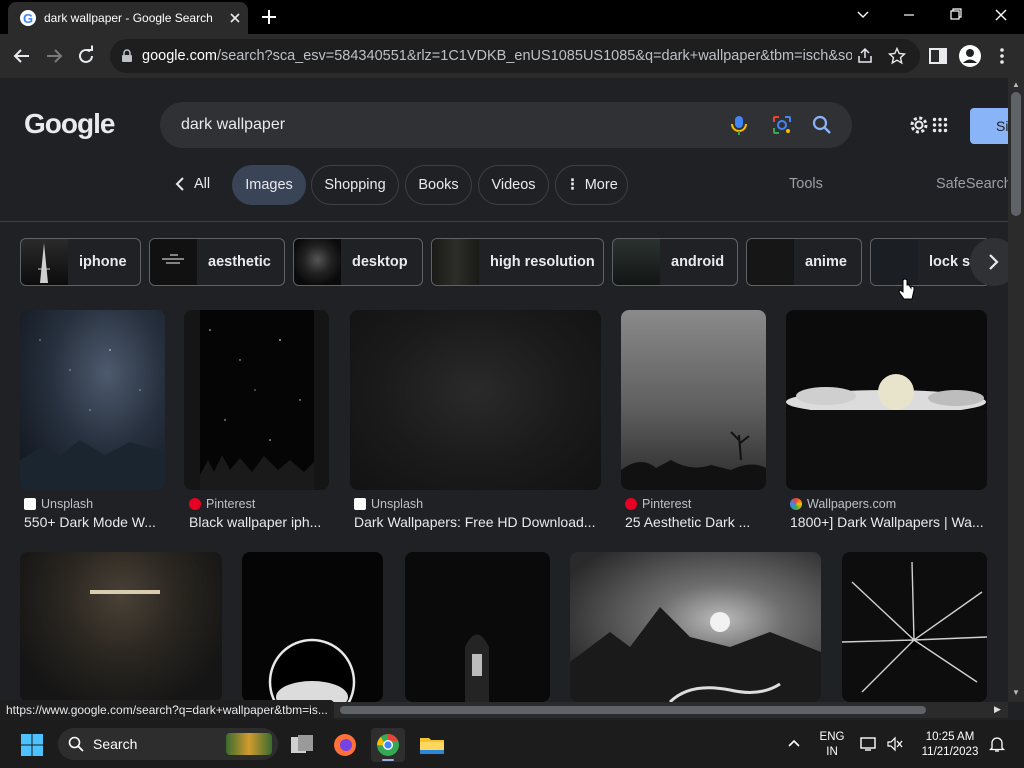  What do you see at coordinates (168, 744) in the screenshot?
I see `taskbar-search: Search` at bounding box center [168, 744].